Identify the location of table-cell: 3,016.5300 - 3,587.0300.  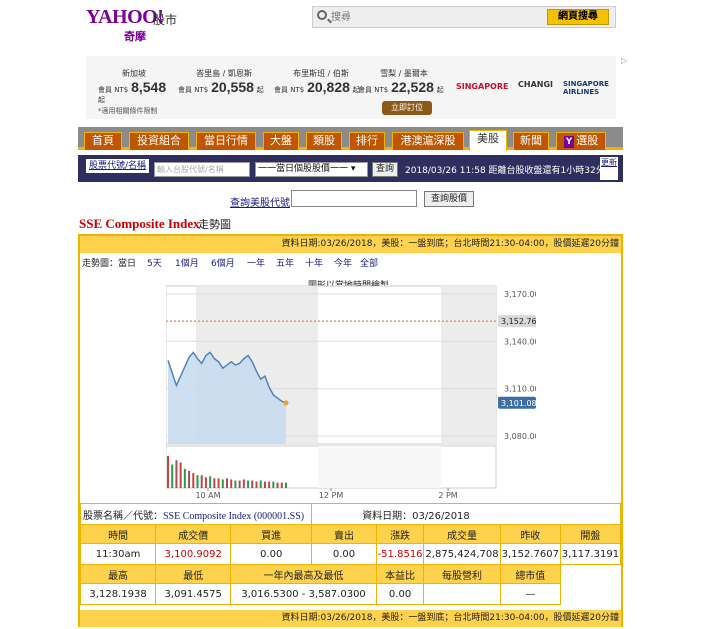
(303, 594).